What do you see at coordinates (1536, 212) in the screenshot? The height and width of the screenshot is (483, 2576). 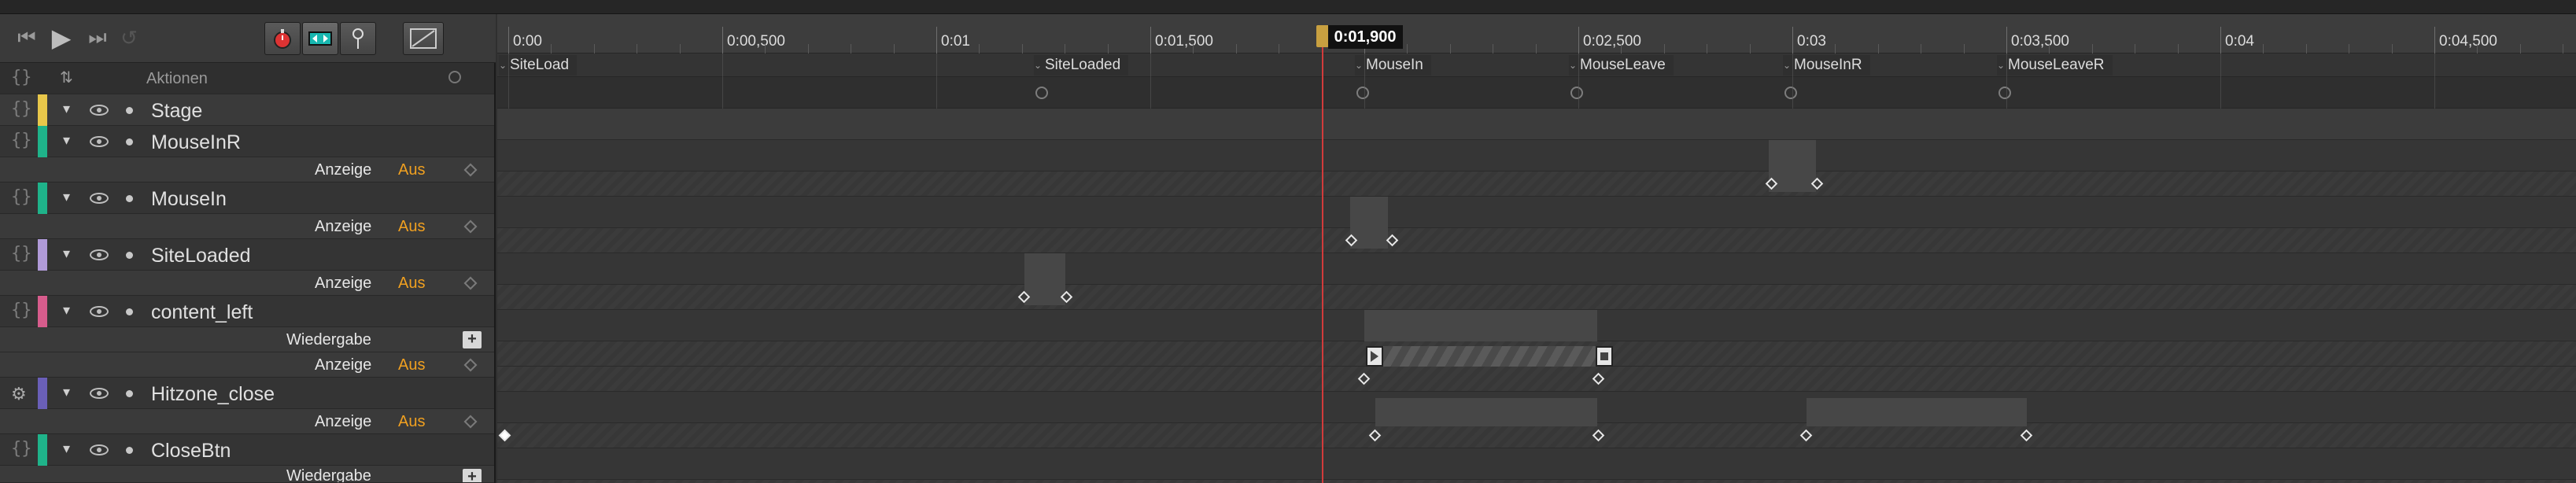 I see `track-mousein` at bounding box center [1536, 212].